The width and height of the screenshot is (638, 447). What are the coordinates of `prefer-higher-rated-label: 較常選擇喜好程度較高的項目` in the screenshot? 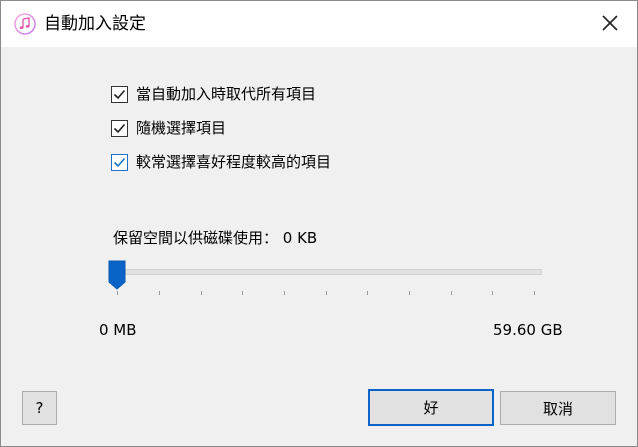 It's located at (234, 162).